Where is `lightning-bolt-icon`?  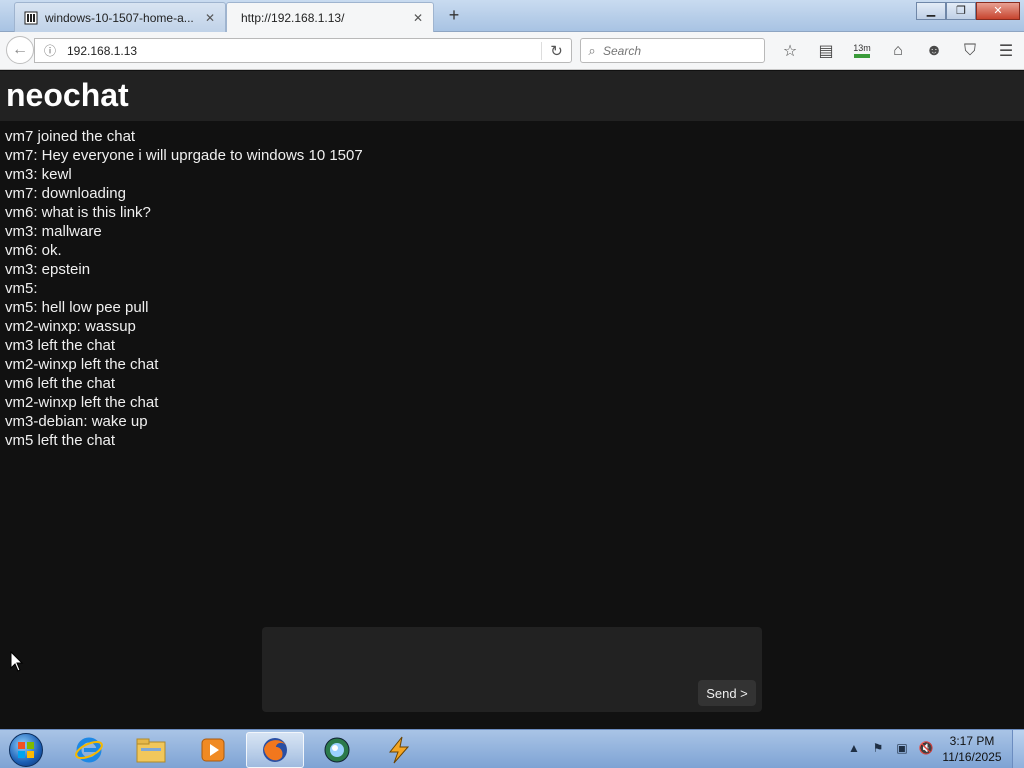 lightning-bolt-icon is located at coordinates (399, 750).